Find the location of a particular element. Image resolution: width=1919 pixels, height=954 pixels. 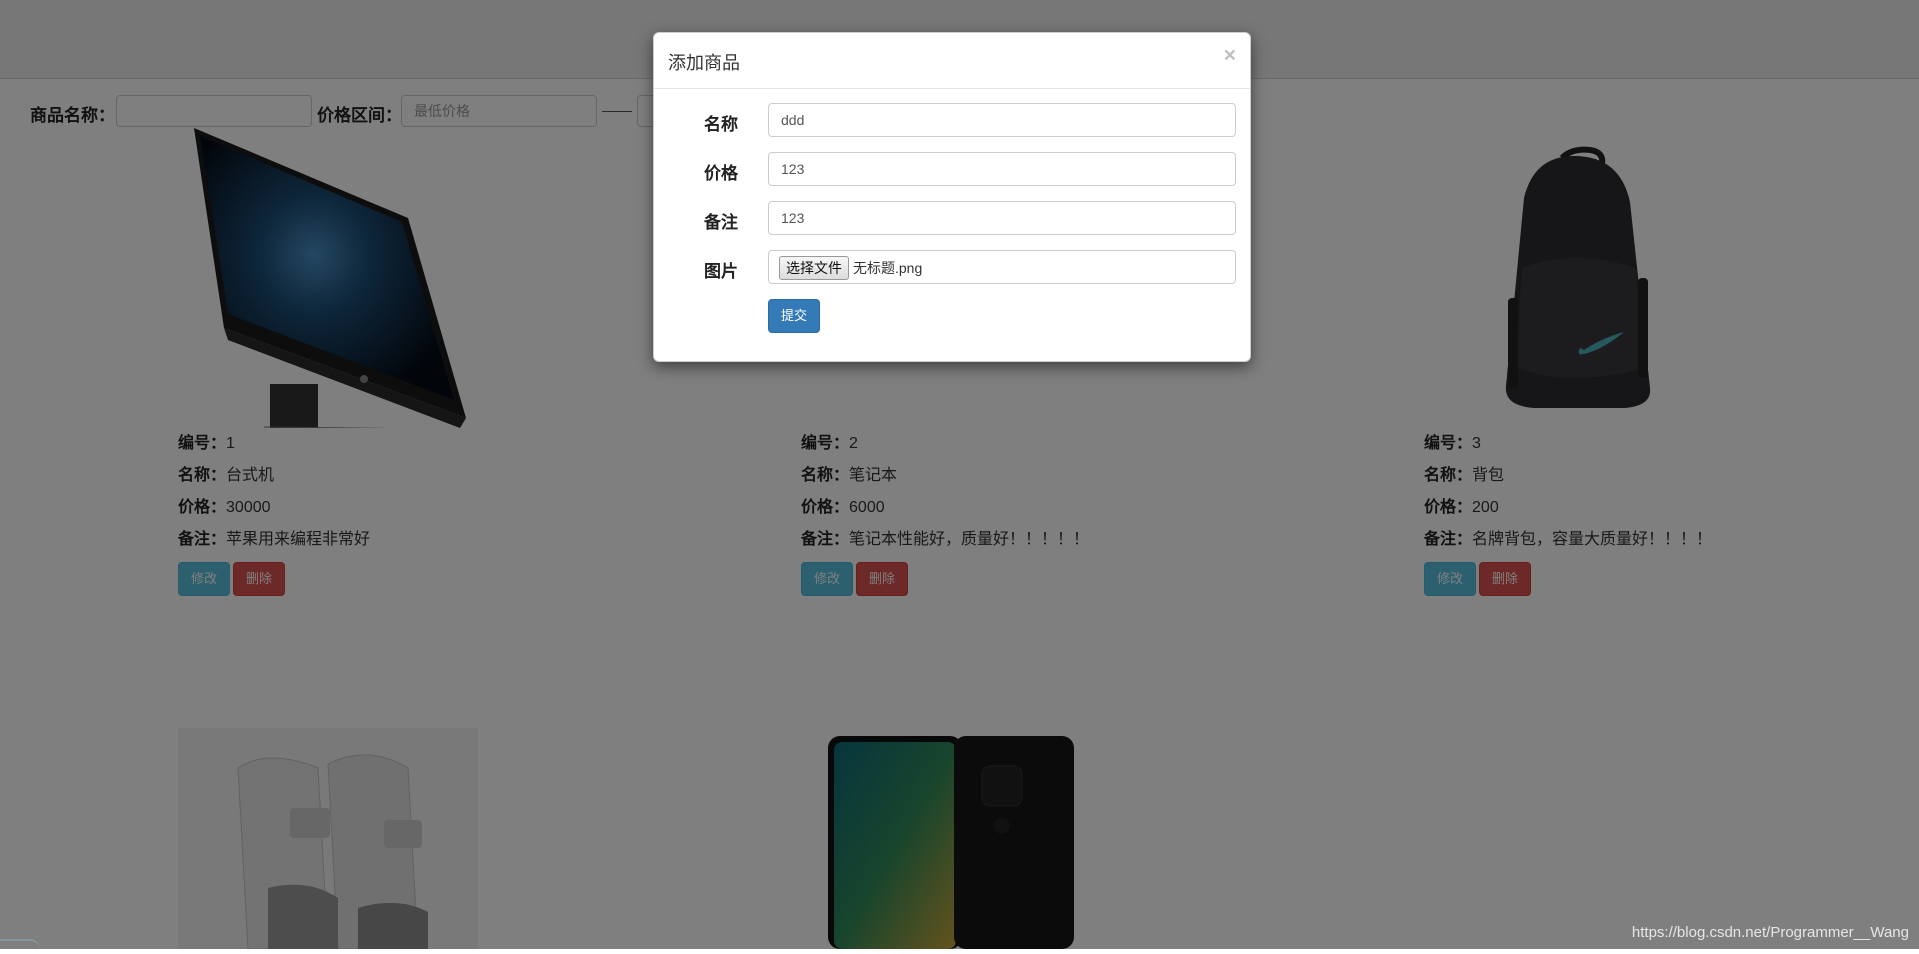

image-row: 图片 选择文件 无标题.png is located at coordinates (953, 267).